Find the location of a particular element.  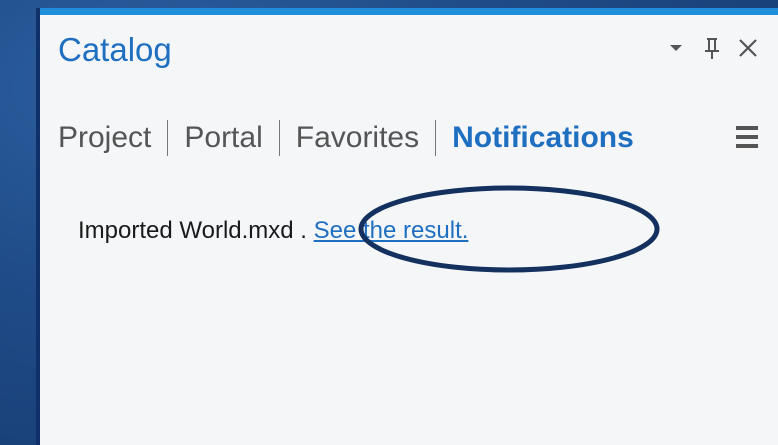

panel-title: Catalog is located at coordinates (115, 49).